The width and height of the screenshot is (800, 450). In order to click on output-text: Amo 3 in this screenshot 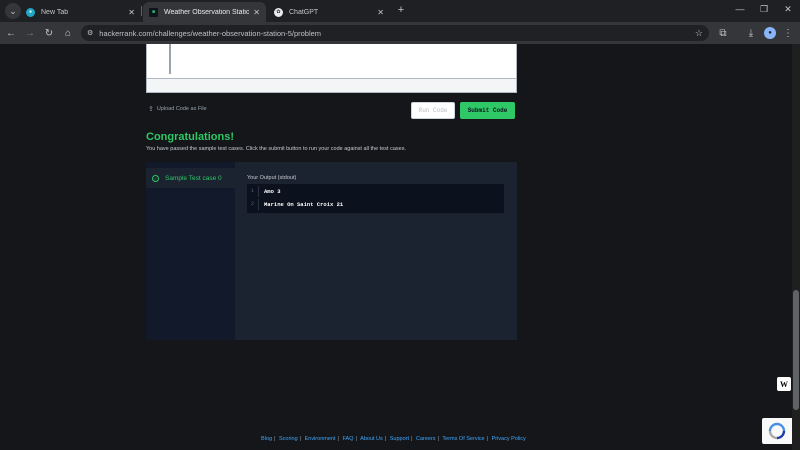, I will do `click(272, 191)`.